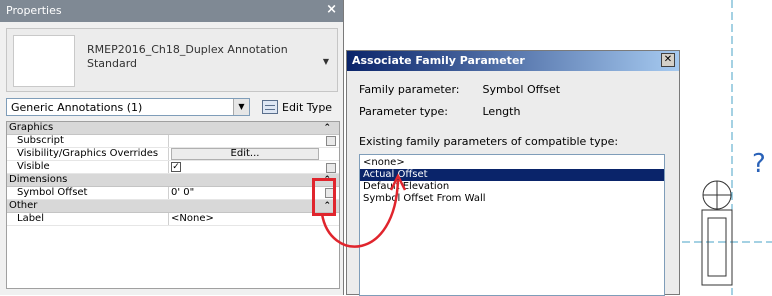 The width and height of the screenshot is (772, 296). Describe the element at coordinates (173, 193) in the screenshot. I see `property-row-symbol-offset: Symbol Offset 0' 0"` at that location.